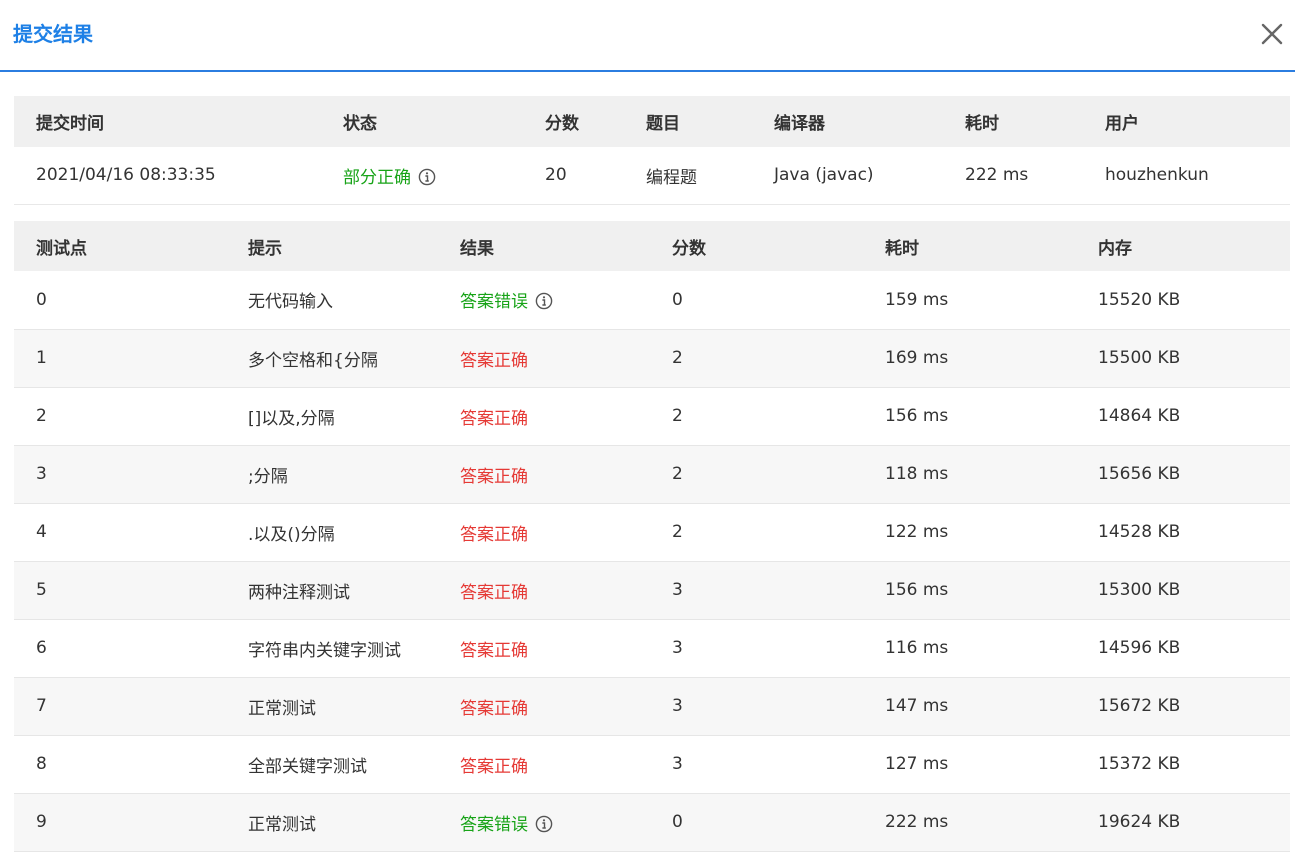  I want to click on table-row: 3 ;分隔 答案正确 2 118 ms 15656 KB, so click(652, 474).